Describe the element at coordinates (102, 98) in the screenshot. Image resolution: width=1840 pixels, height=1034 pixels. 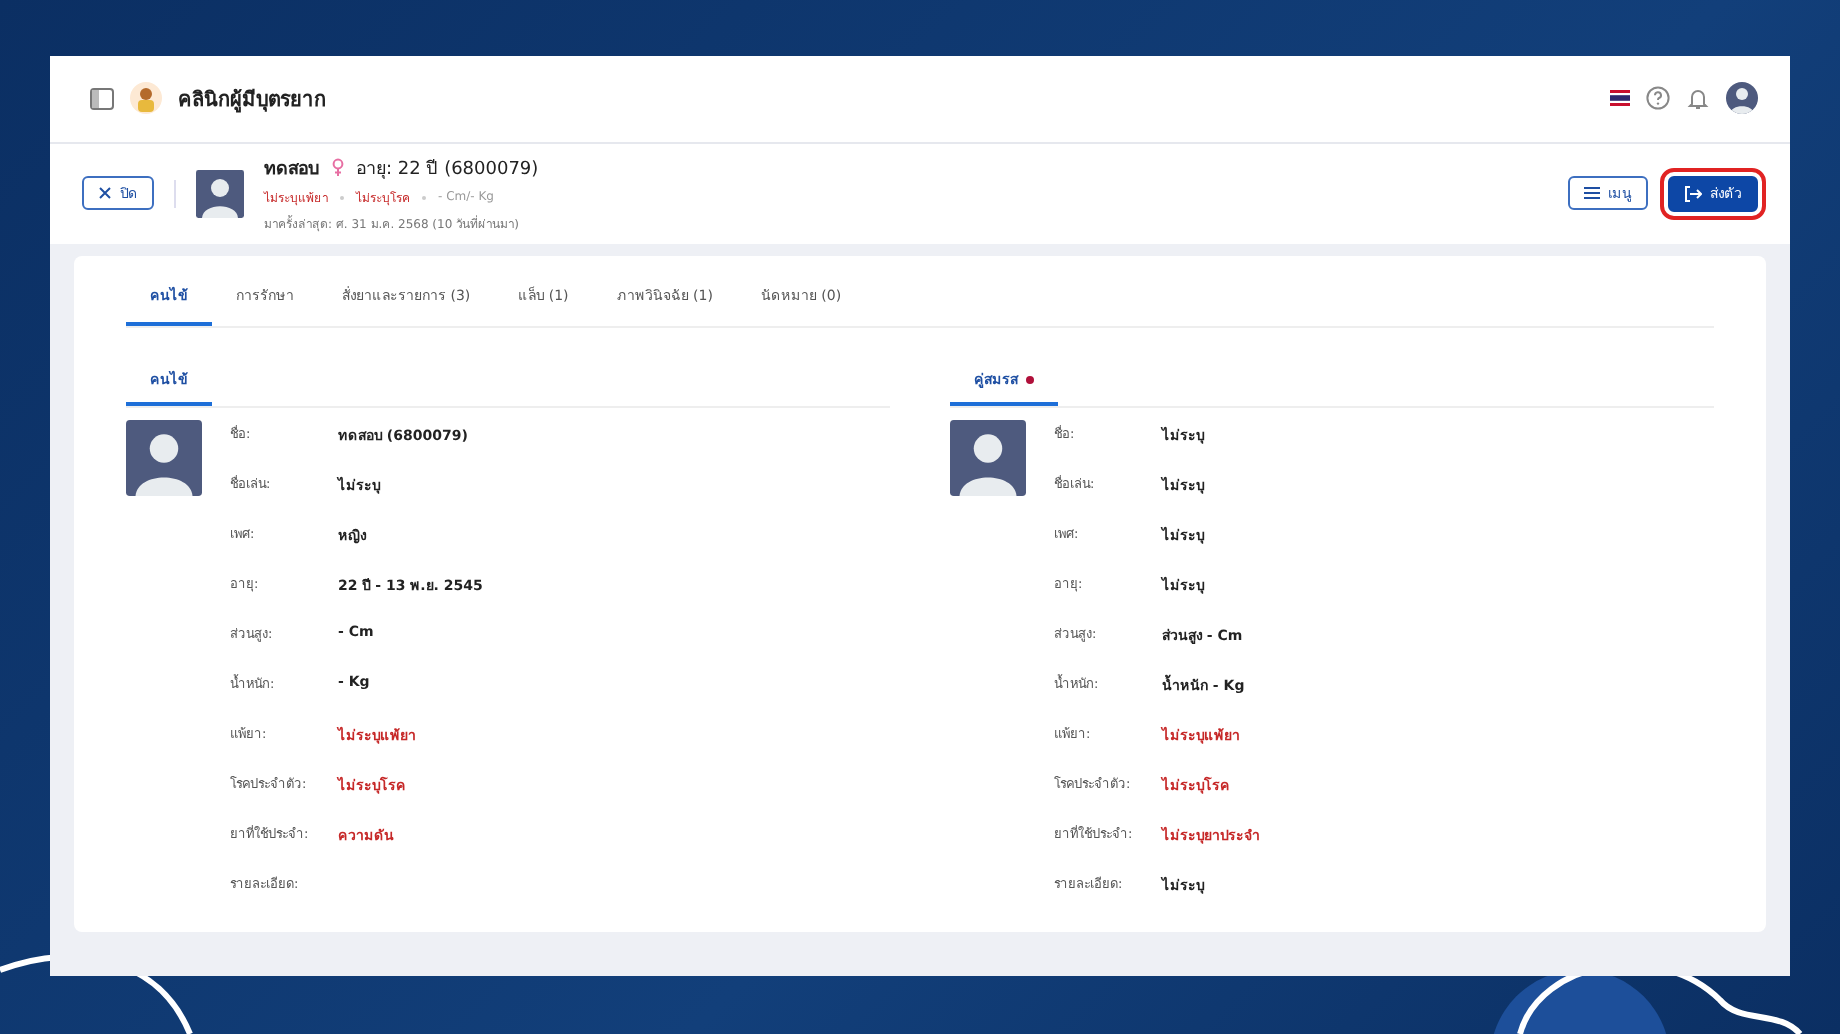
I see `sidebar-toggle-icon` at that location.